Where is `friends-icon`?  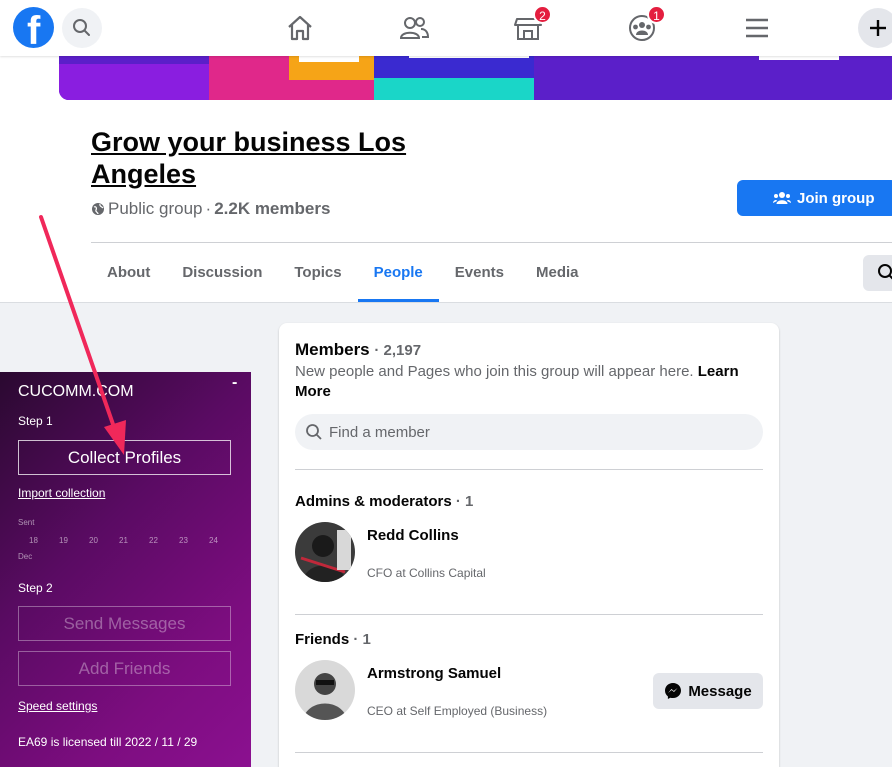 friends-icon is located at coordinates (414, 28).